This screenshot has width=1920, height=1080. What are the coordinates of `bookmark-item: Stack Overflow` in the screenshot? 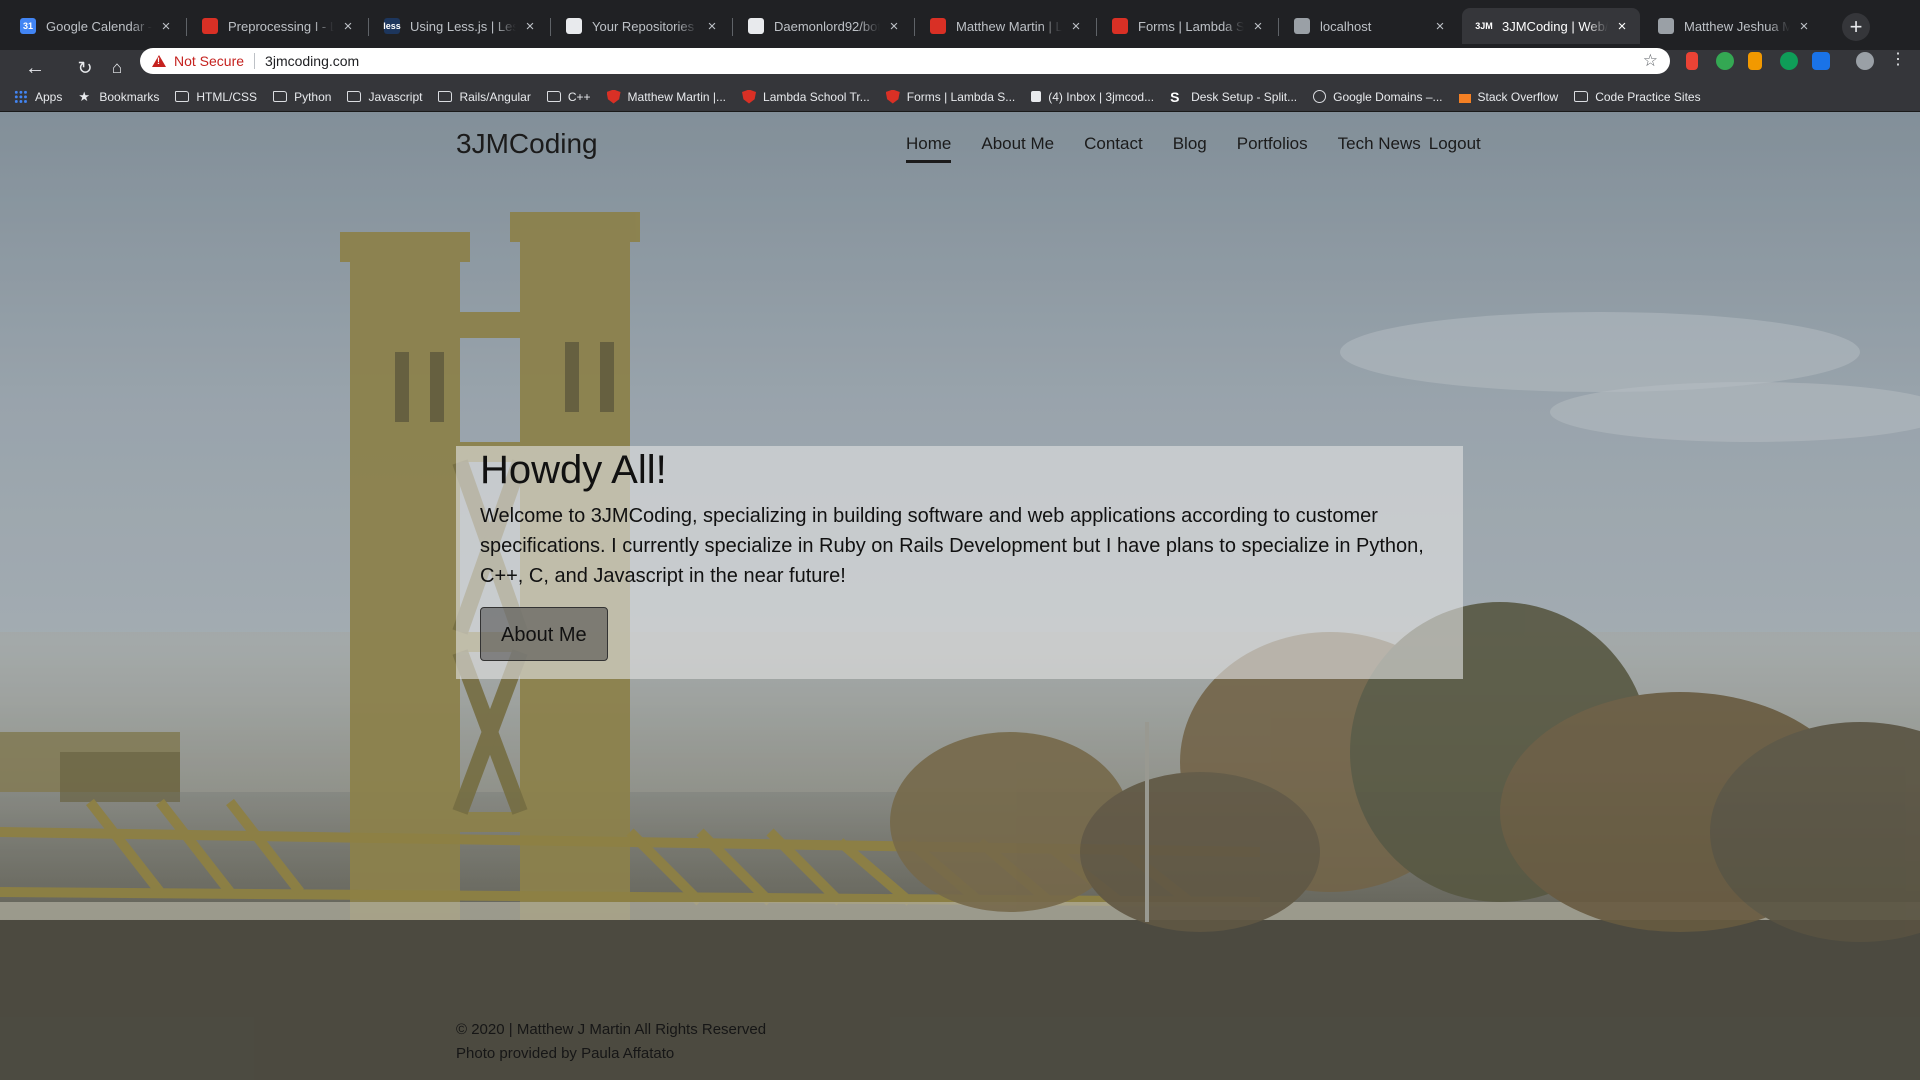 It's located at (1508, 96).